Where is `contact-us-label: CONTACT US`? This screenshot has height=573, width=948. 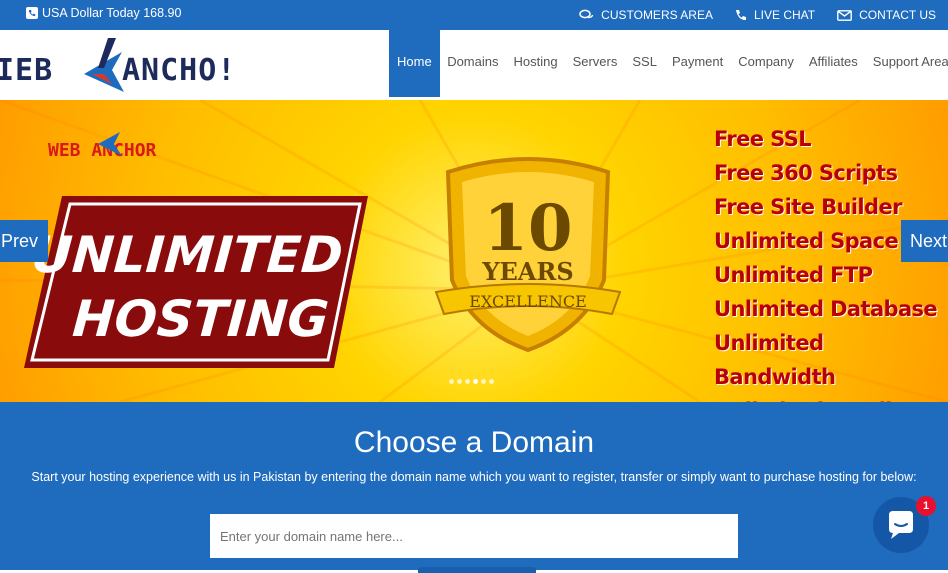 contact-us-label: CONTACT US is located at coordinates (897, 15).